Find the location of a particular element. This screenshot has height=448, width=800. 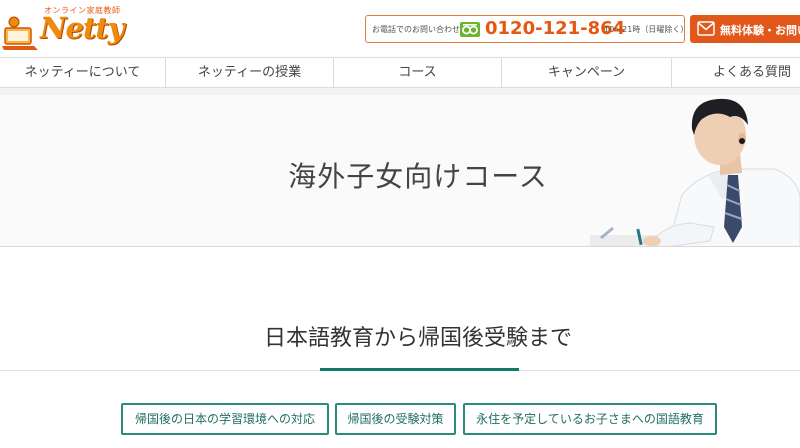

tab-learning-environment: 帰国後の日本の学習環境への対応 is located at coordinates (225, 419).